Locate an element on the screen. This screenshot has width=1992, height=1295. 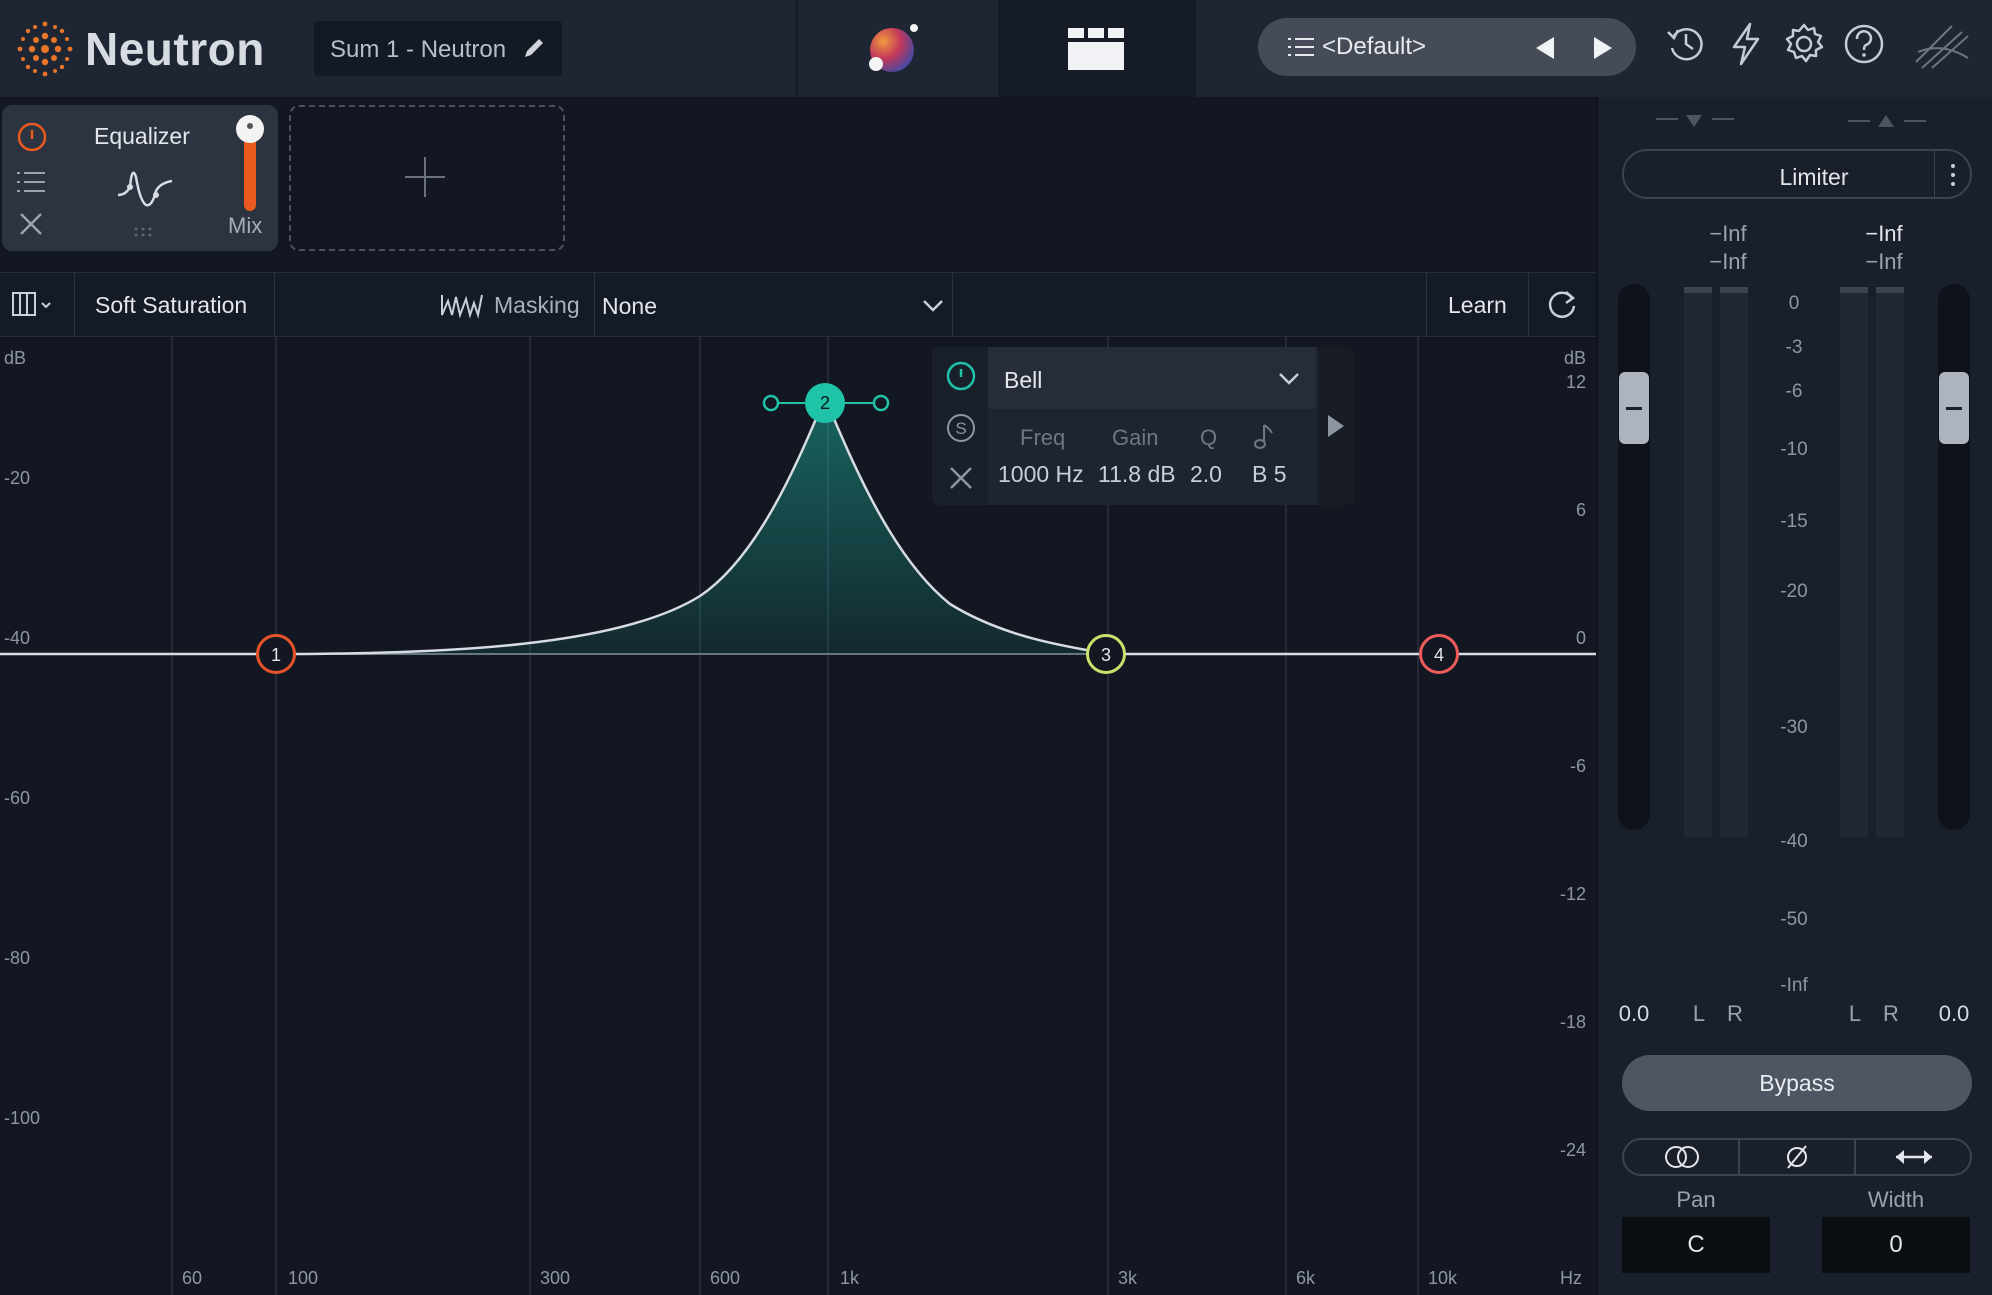
freq-value: 1000 Hz is located at coordinates (1041, 474).